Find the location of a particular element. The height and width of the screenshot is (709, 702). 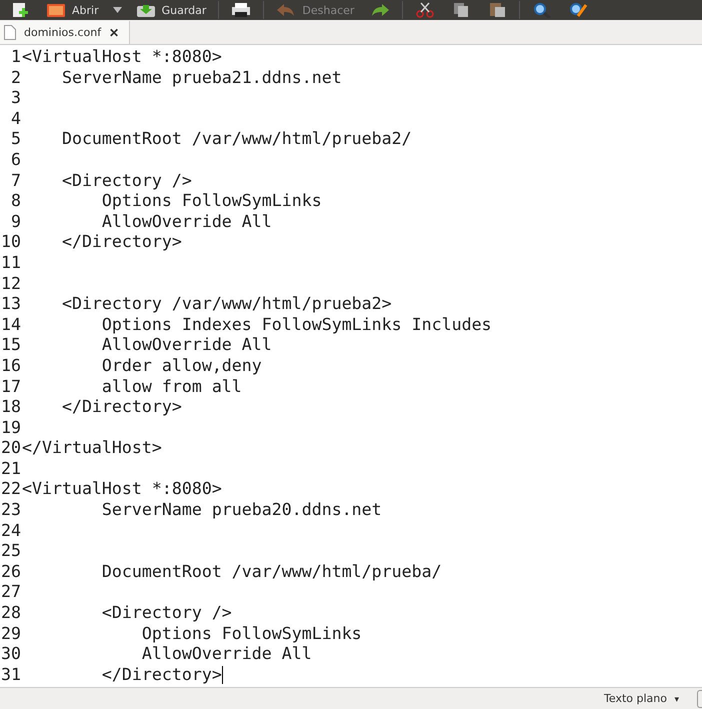

close-button: ✕ is located at coordinates (114, 33).